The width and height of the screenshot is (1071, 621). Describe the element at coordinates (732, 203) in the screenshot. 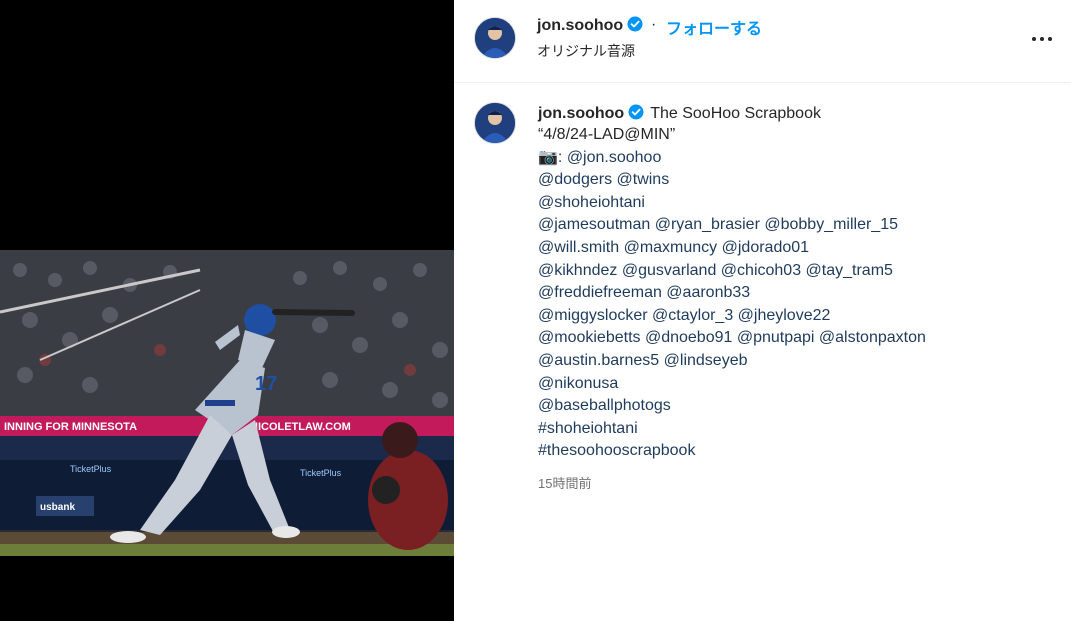

I see `caption-line: @shoheiohtani` at that location.